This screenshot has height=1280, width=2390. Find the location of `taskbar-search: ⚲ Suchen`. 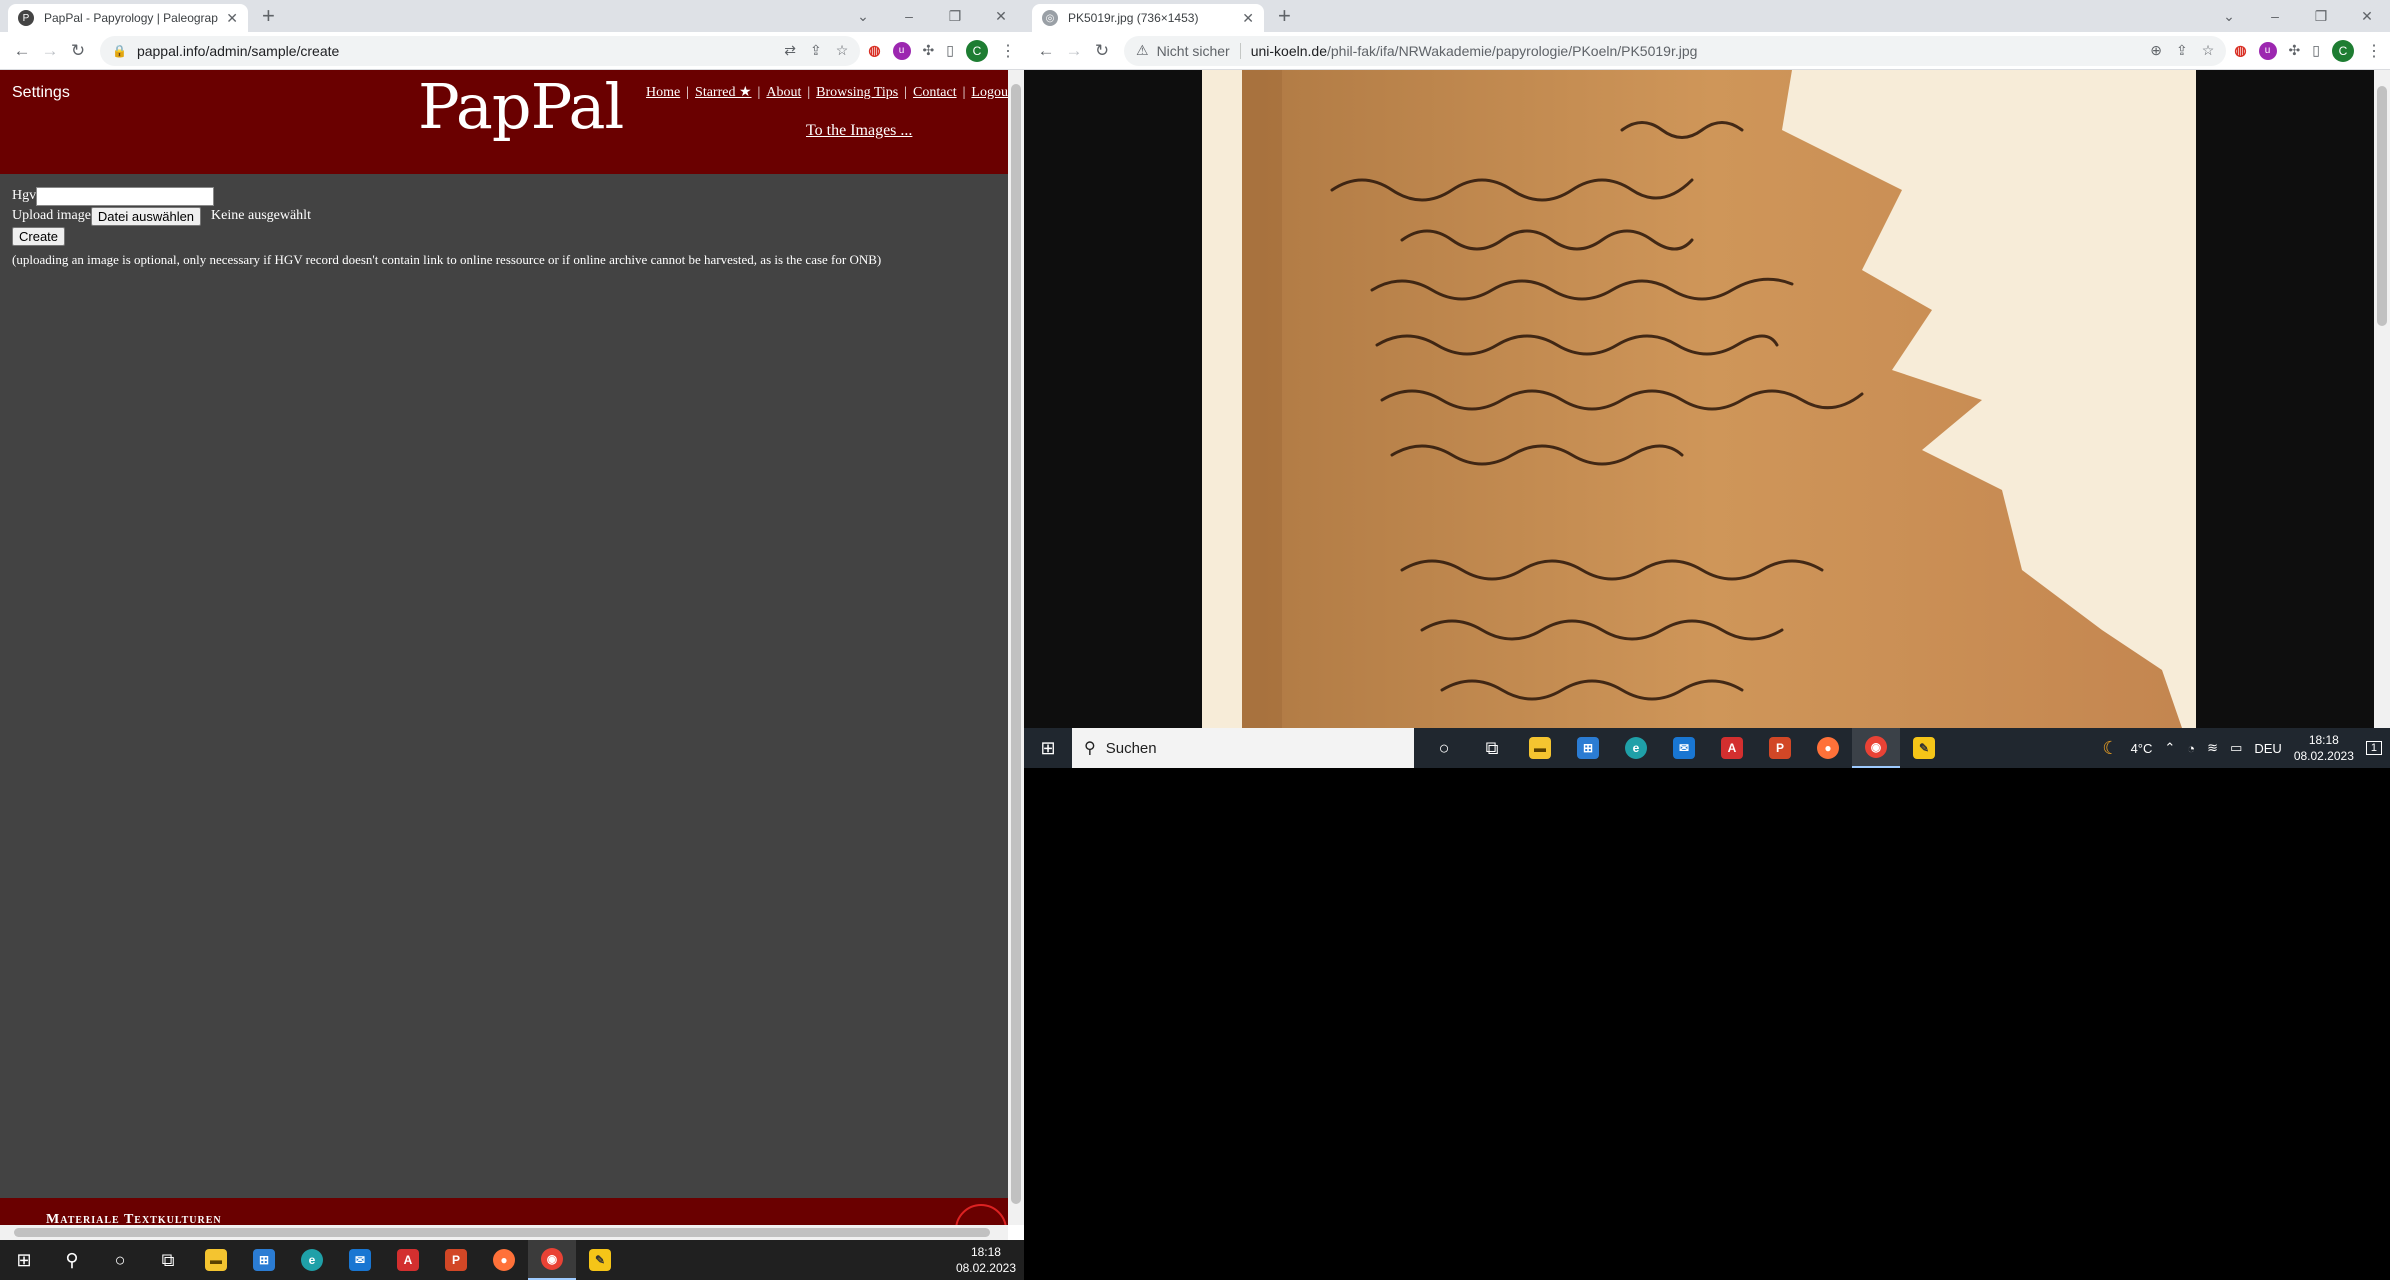

taskbar-search: ⚲ Suchen is located at coordinates (1243, 748).